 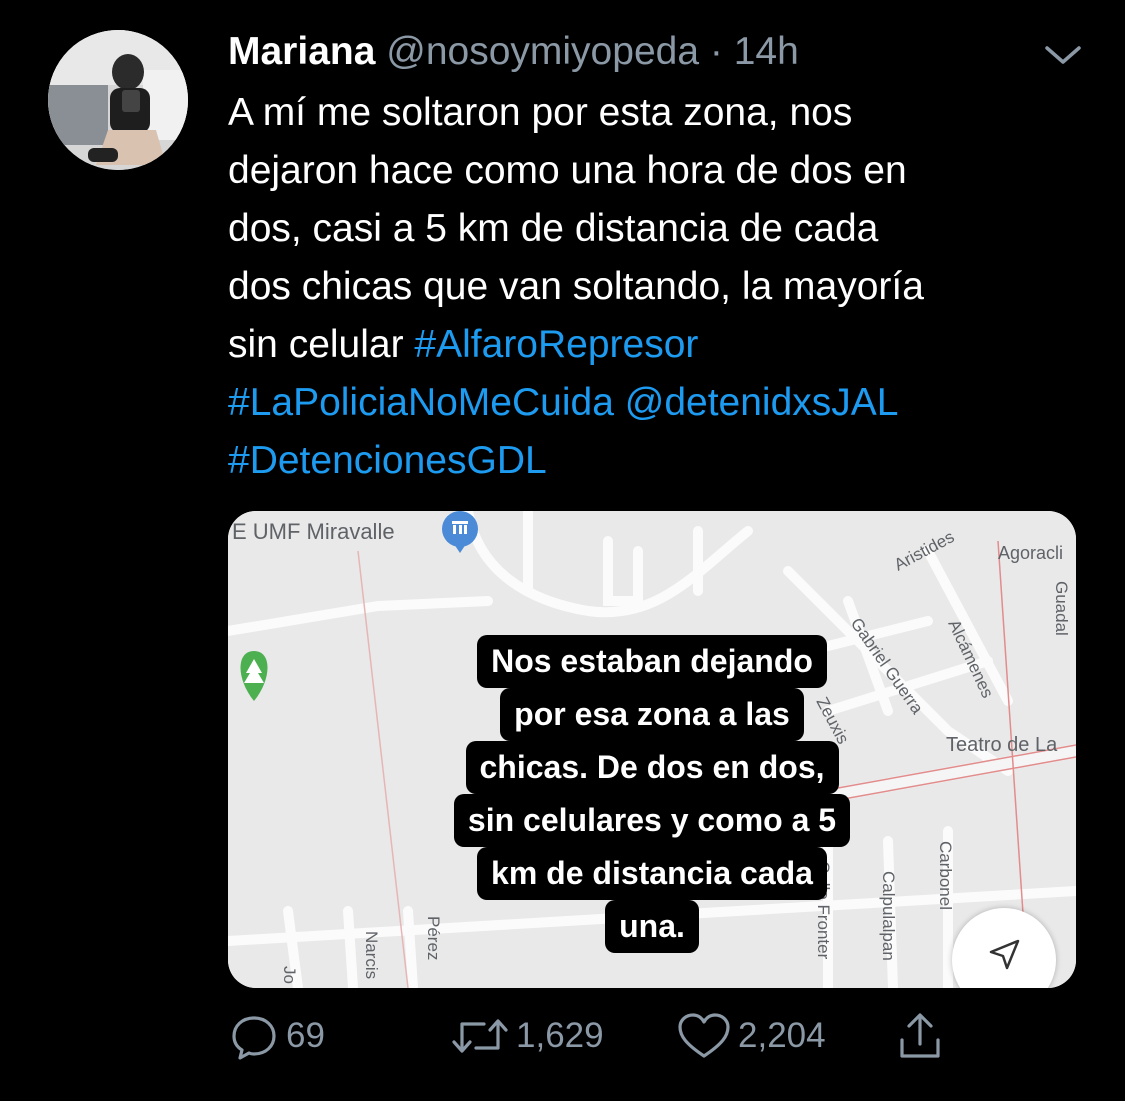 What do you see at coordinates (652, 926) in the screenshot?
I see `caption-line: una.` at bounding box center [652, 926].